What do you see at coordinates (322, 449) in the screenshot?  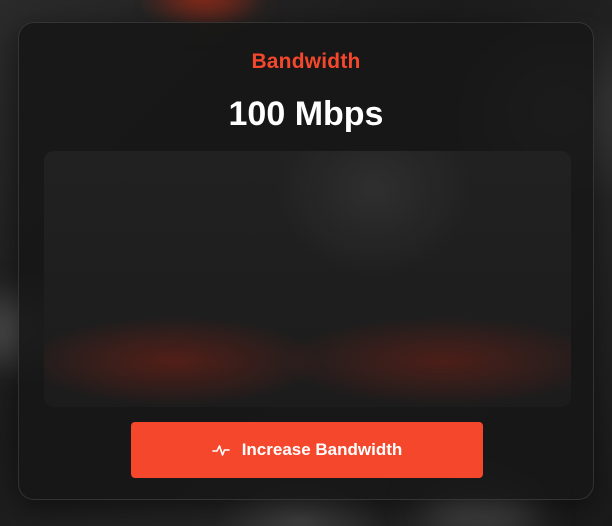 I see `increase-bandwidth-label: Increase Bandwidth` at bounding box center [322, 449].